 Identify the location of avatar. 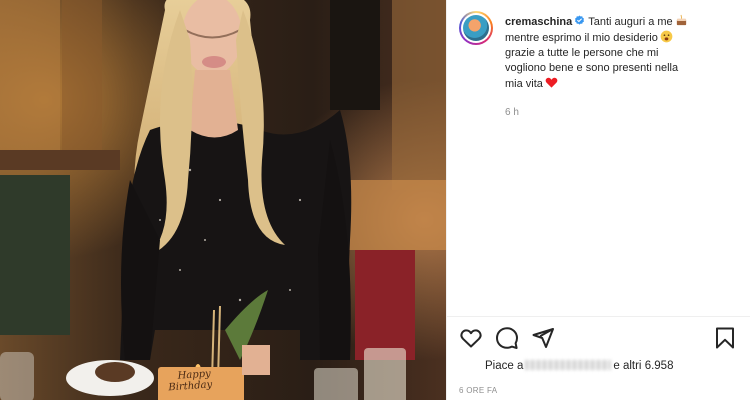
(476, 28).